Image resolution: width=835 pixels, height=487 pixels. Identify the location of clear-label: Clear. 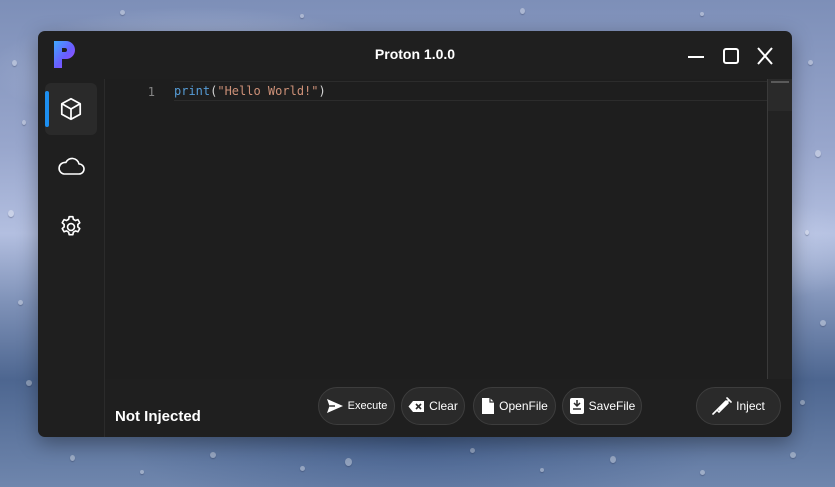
(443, 406).